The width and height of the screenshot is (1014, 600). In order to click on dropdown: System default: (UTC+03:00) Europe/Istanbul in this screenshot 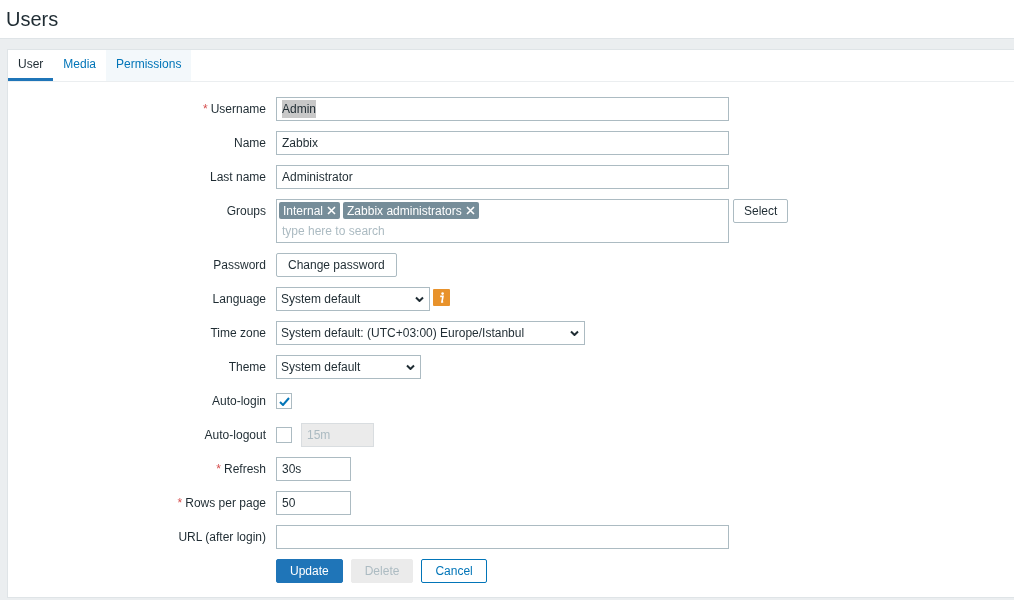, I will do `click(430, 333)`.